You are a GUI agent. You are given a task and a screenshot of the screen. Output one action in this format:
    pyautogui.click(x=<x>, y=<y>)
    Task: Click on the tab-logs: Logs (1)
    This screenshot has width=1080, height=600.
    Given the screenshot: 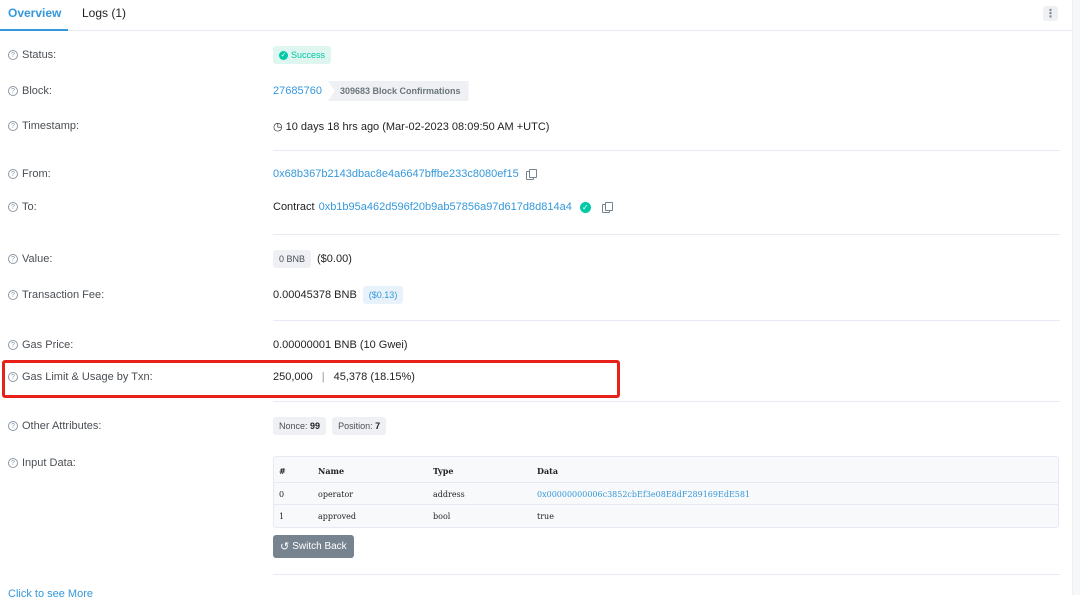 What is the action you would take?
    pyautogui.click(x=104, y=13)
    